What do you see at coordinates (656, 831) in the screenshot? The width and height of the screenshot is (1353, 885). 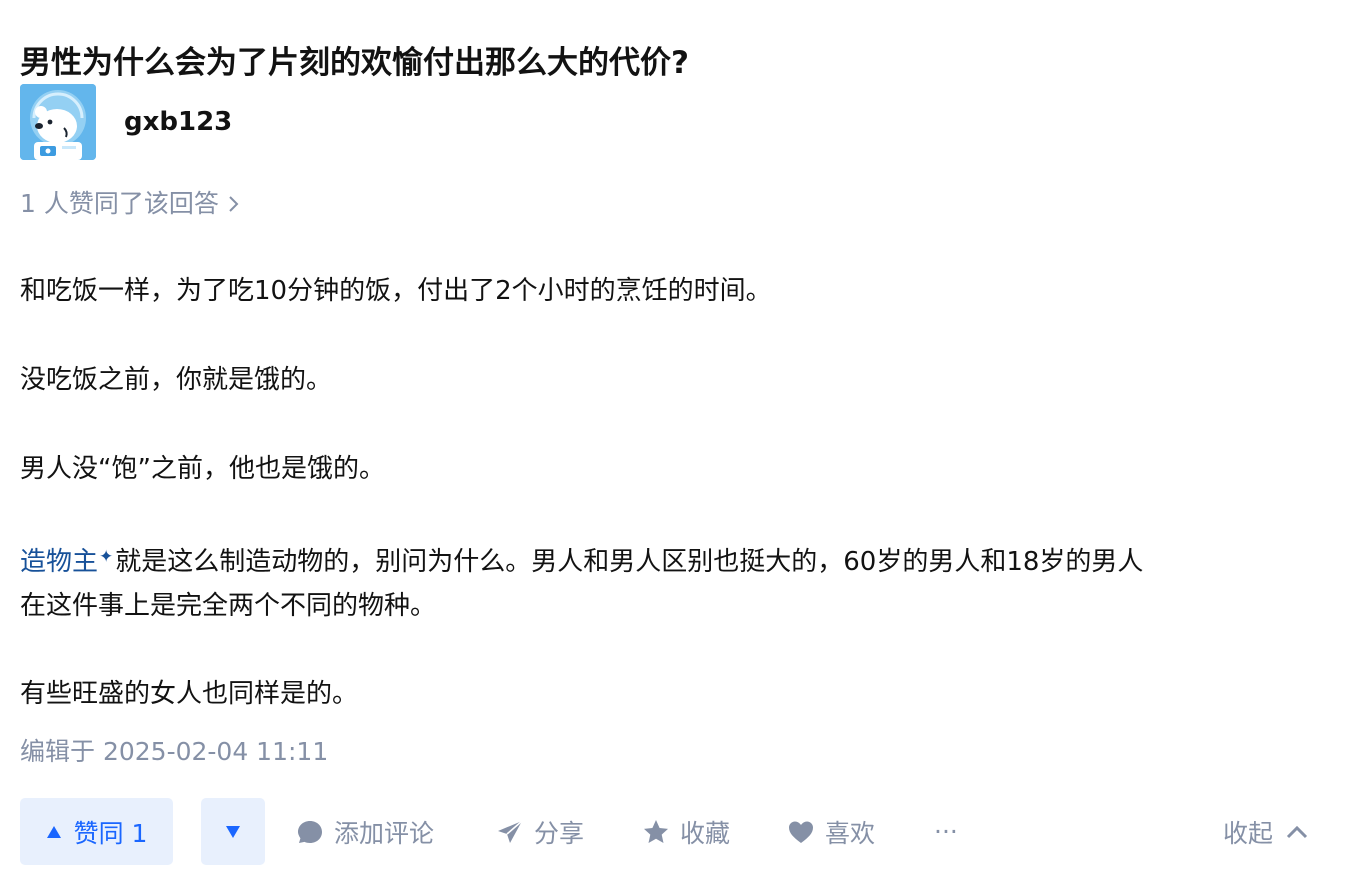 I see `star-icon` at bounding box center [656, 831].